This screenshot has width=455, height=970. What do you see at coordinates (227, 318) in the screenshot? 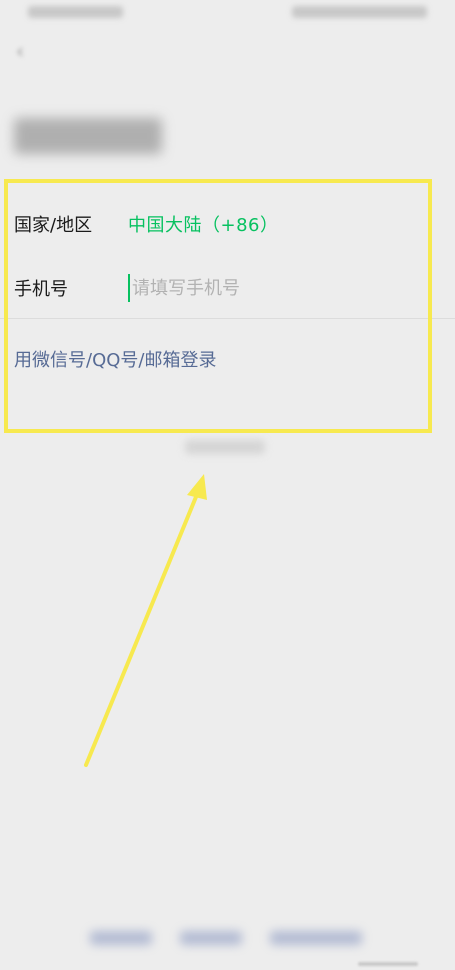
I see `divider` at bounding box center [227, 318].